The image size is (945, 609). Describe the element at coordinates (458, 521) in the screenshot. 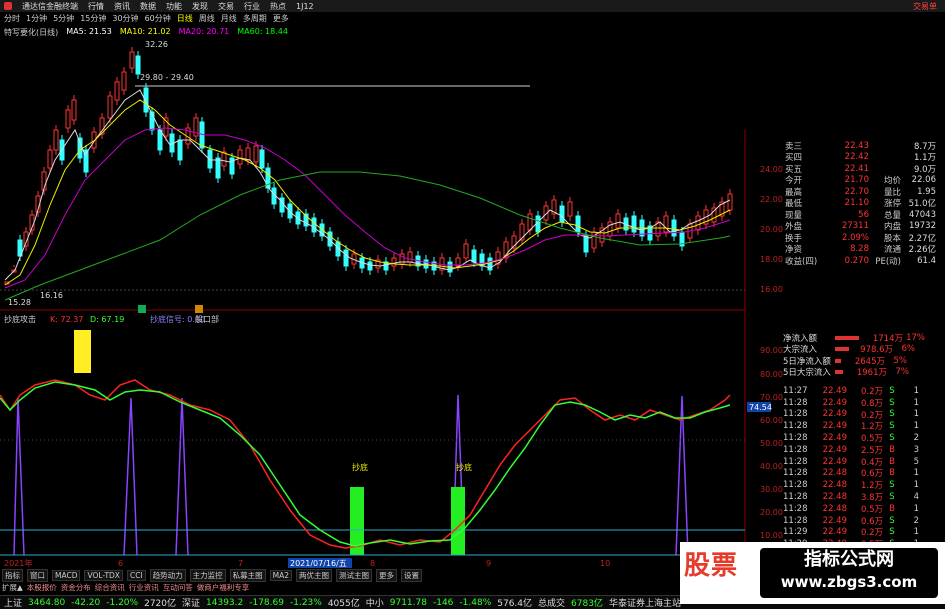

I see `buy-signal-bar` at that location.